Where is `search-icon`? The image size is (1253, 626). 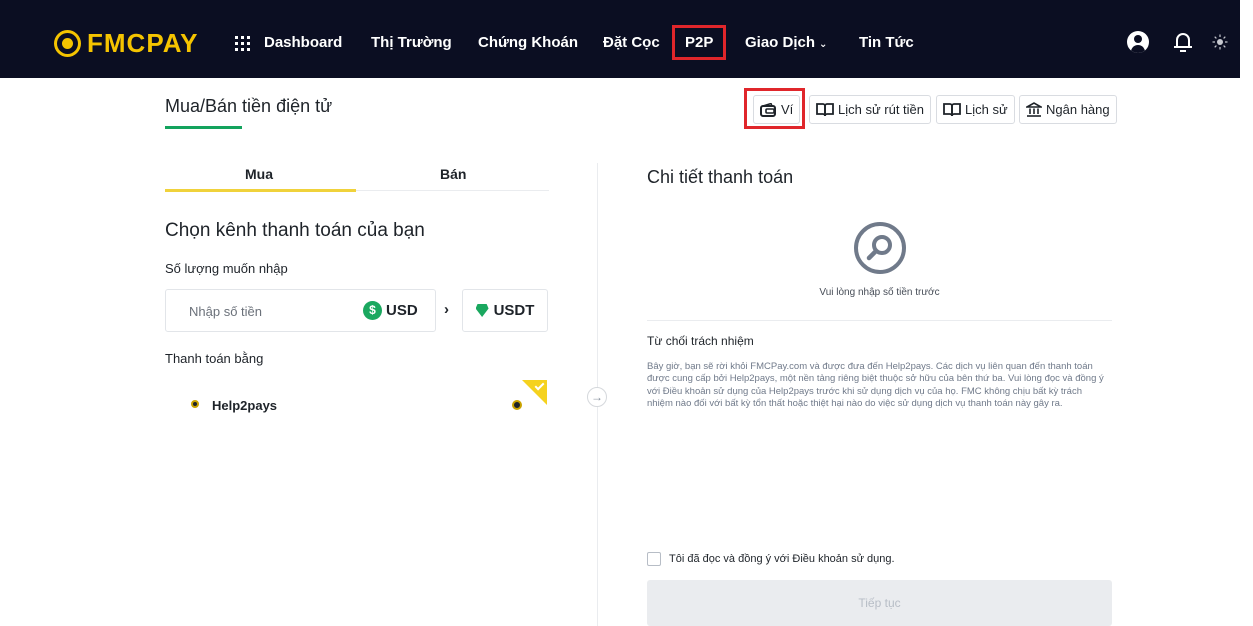 search-icon is located at coordinates (880, 248).